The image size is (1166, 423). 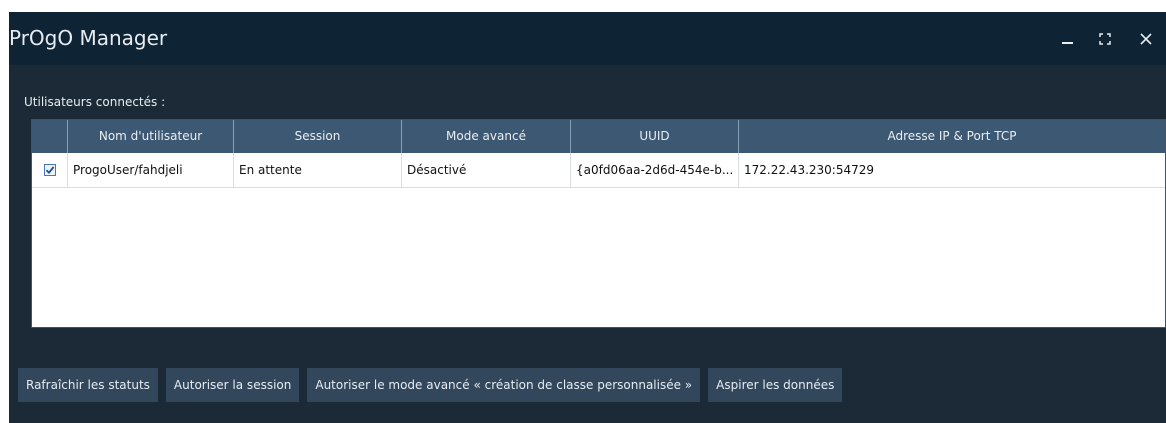 I want to click on title-bar: PrOgO Manager, so click(x=587, y=38).